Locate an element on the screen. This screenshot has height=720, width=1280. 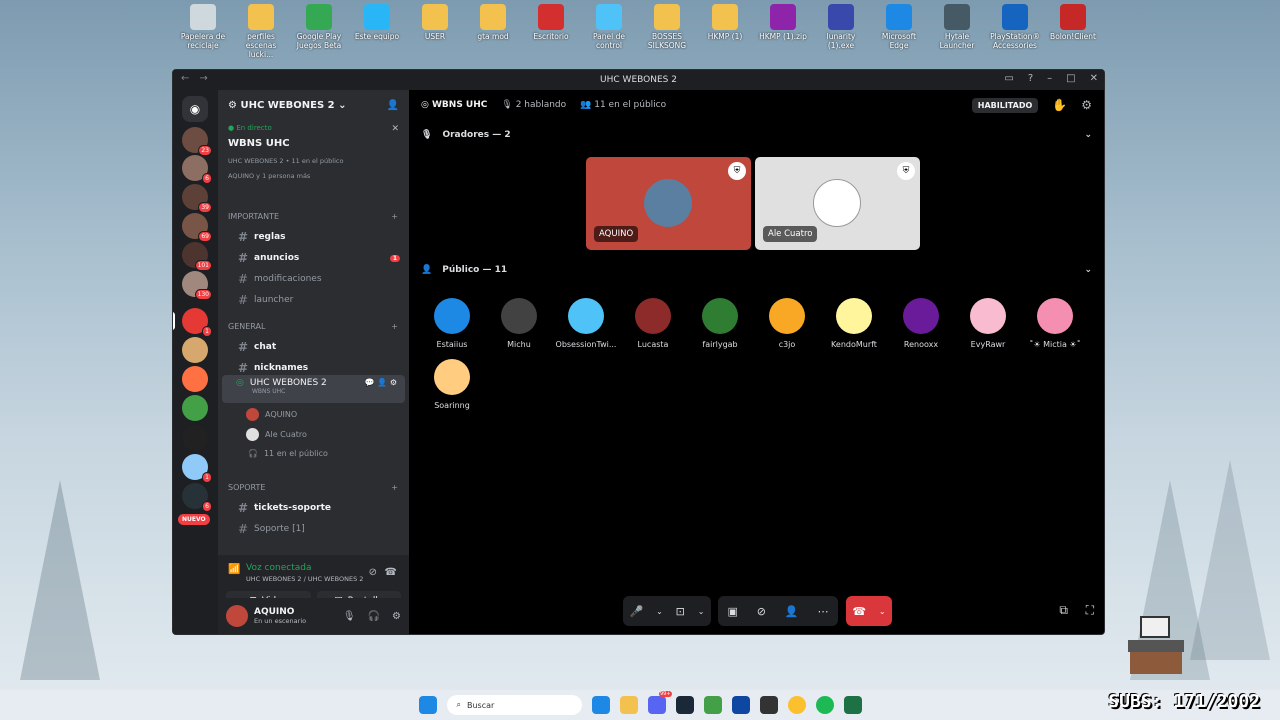
desktop-icon: USER is located at coordinates (435, 22).